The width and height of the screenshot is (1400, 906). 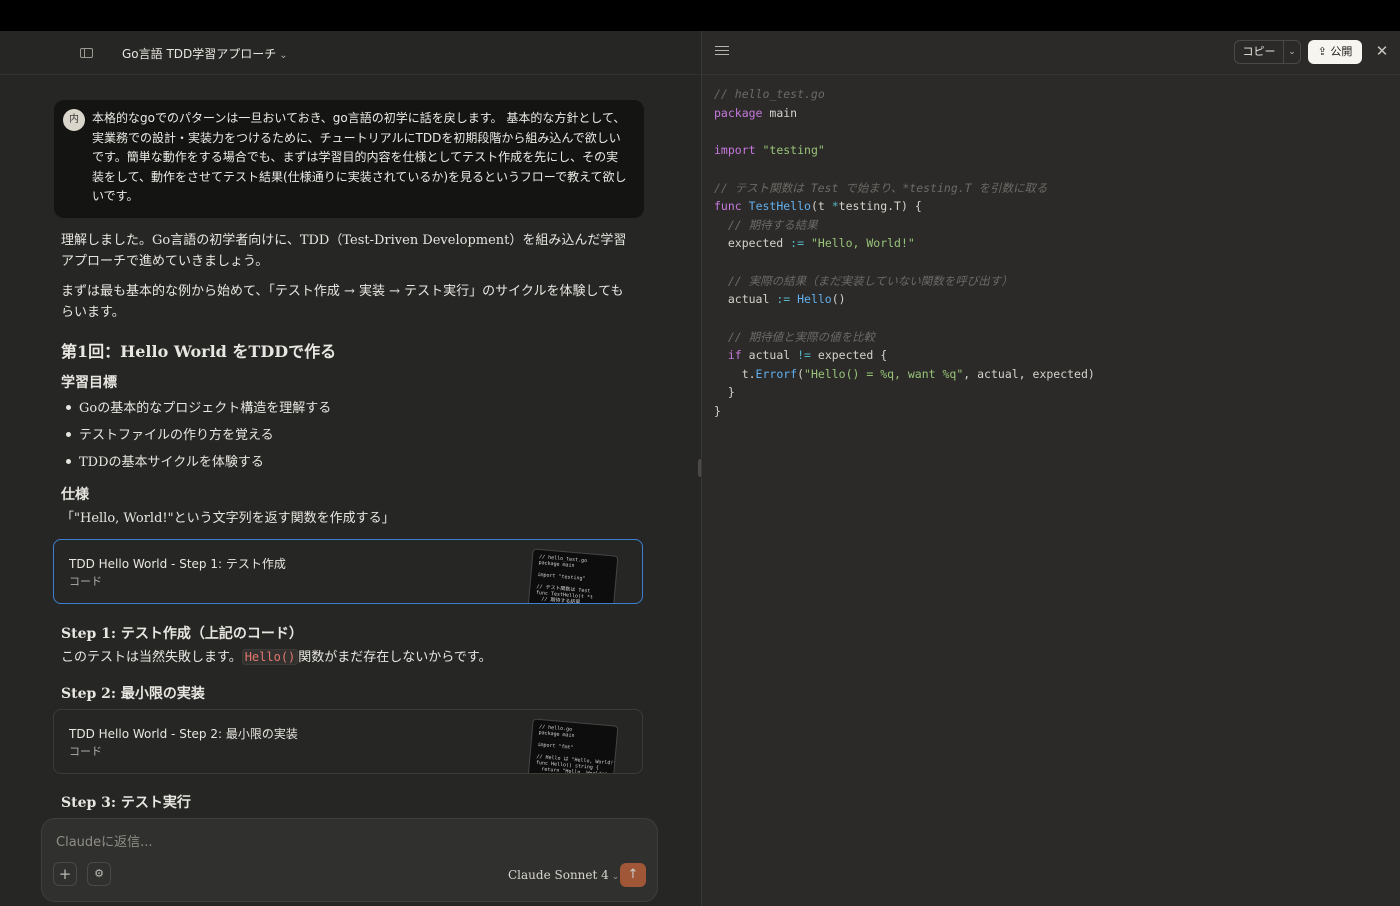 I want to click on share-icon: ⇪, so click(x=1322, y=51).